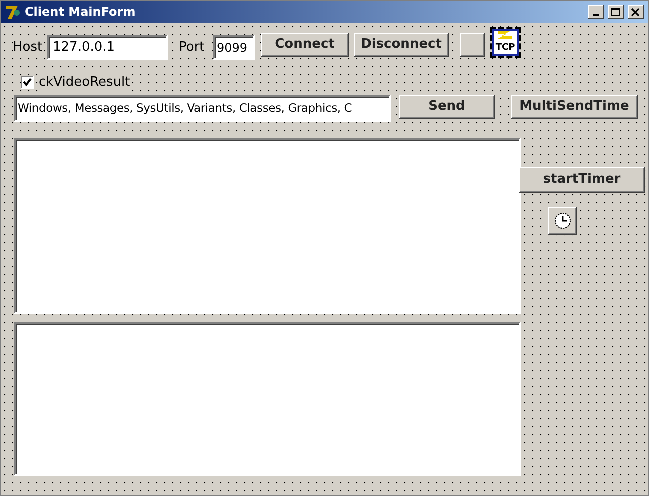 The height and width of the screenshot is (496, 649). What do you see at coordinates (305, 45) in the screenshot?
I see `toolbar-button: Connect` at bounding box center [305, 45].